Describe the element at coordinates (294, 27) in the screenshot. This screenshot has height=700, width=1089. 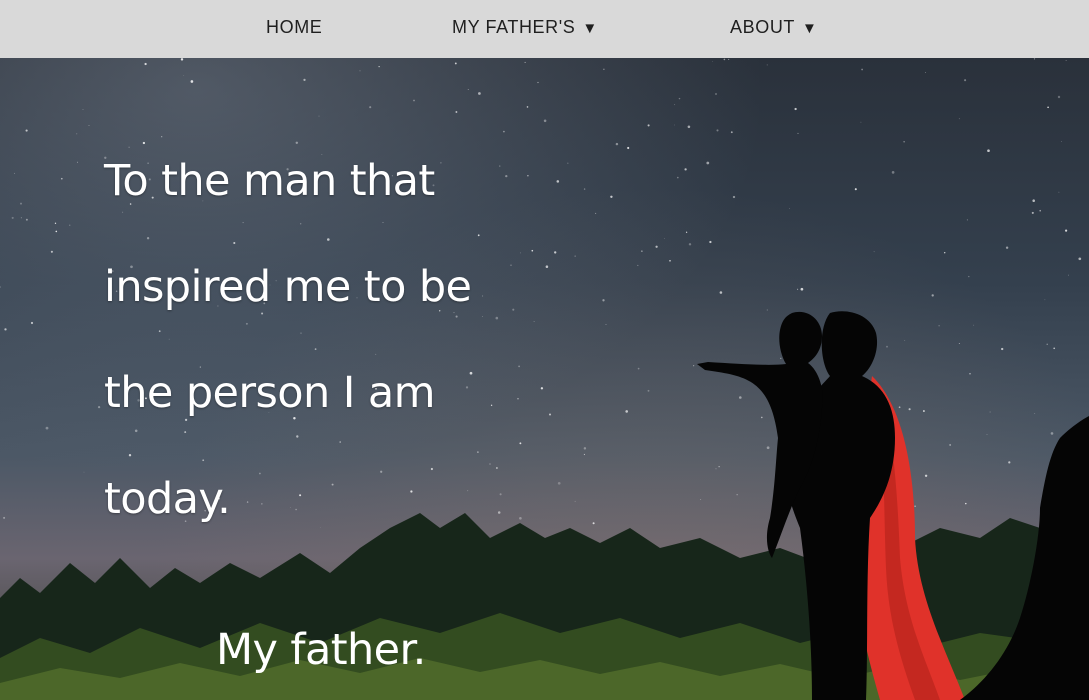
I see `nav-home-link: HOME` at that location.